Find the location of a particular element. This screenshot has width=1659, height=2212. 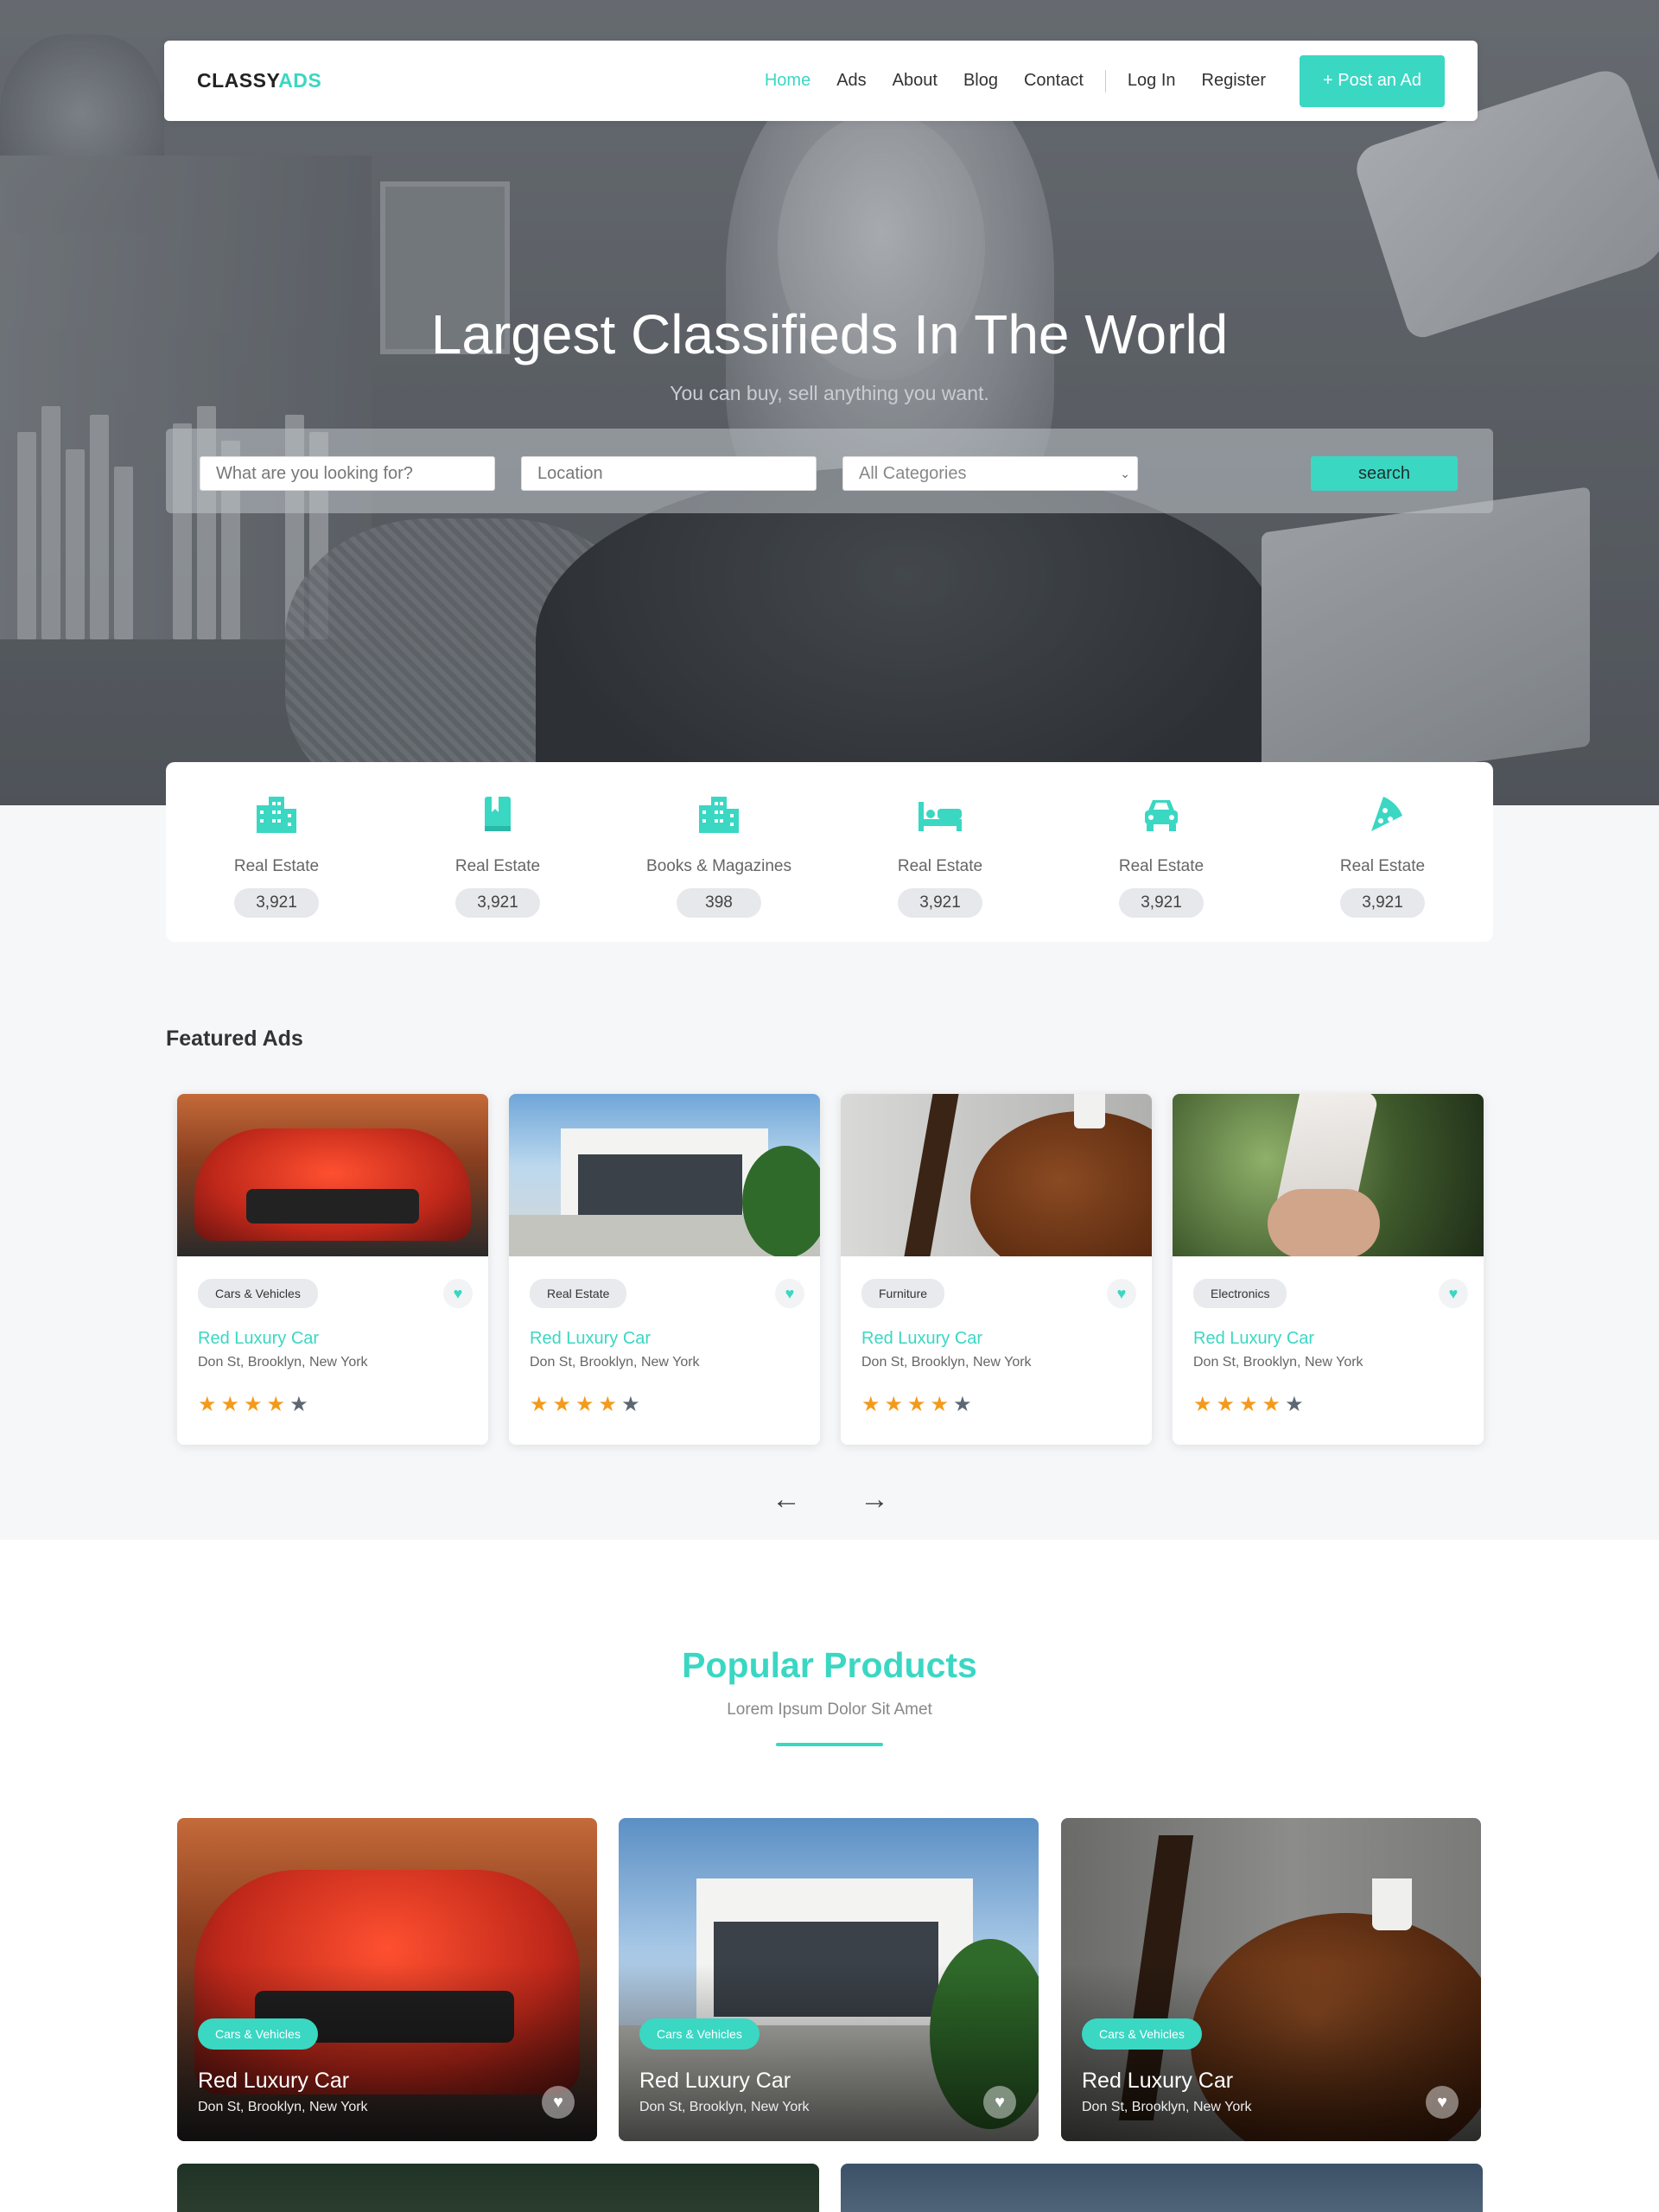

car-image is located at coordinates (332, 1175).